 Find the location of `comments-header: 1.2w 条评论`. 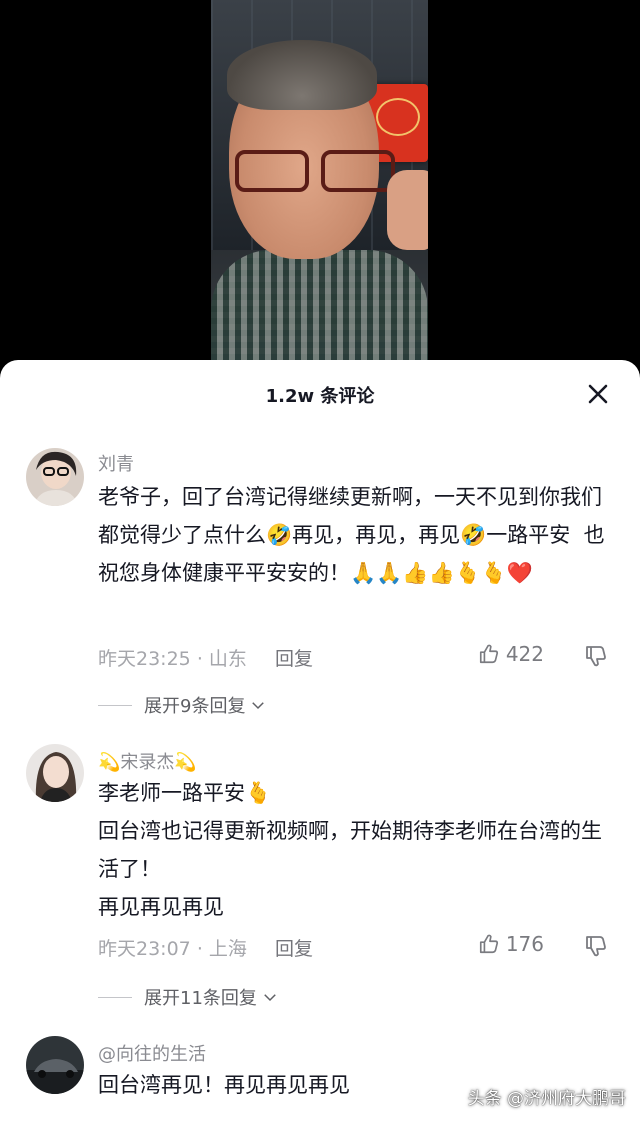

comments-header: 1.2w 条评论 is located at coordinates (320, 395).